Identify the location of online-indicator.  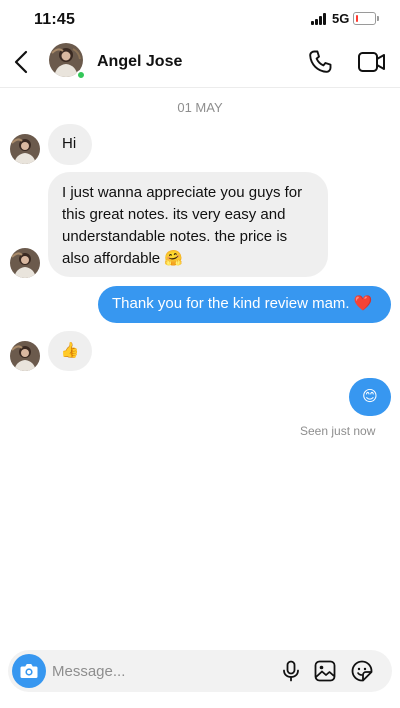
(81, 75).